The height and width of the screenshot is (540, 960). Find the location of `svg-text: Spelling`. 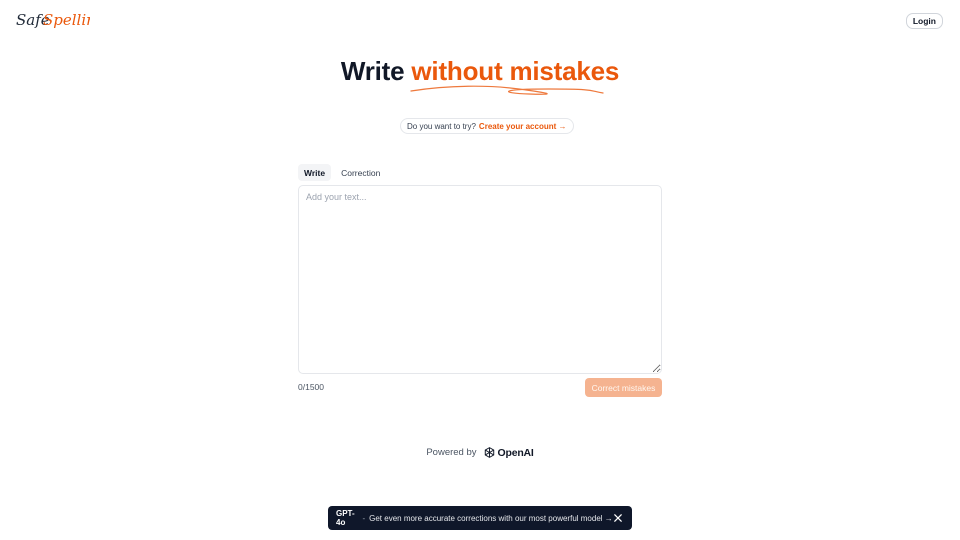

svg-text: Spelling is located at coordinates (66, 20).